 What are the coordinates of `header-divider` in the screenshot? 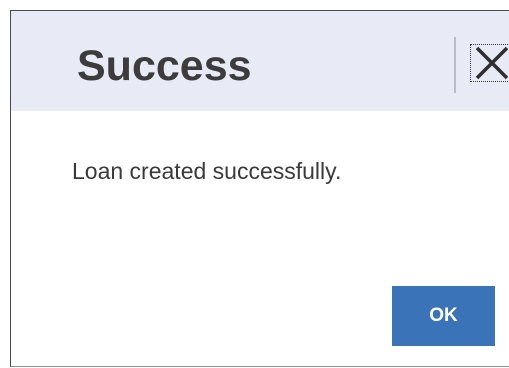 It's located at (455, 65).